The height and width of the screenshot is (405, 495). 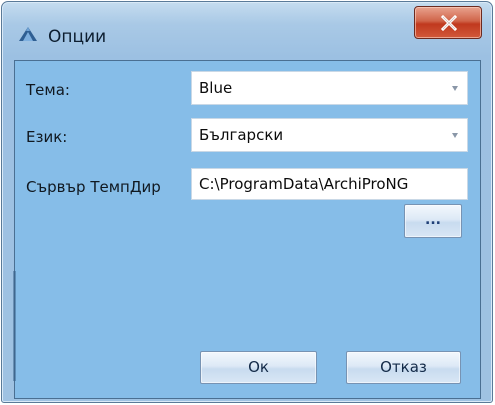 What do you see at coordinates (329, 184) in the screenshot?
I see `server-temp-dir-input: C:\ProgramData\ArchiProNG` at bounding box center [329, 184].